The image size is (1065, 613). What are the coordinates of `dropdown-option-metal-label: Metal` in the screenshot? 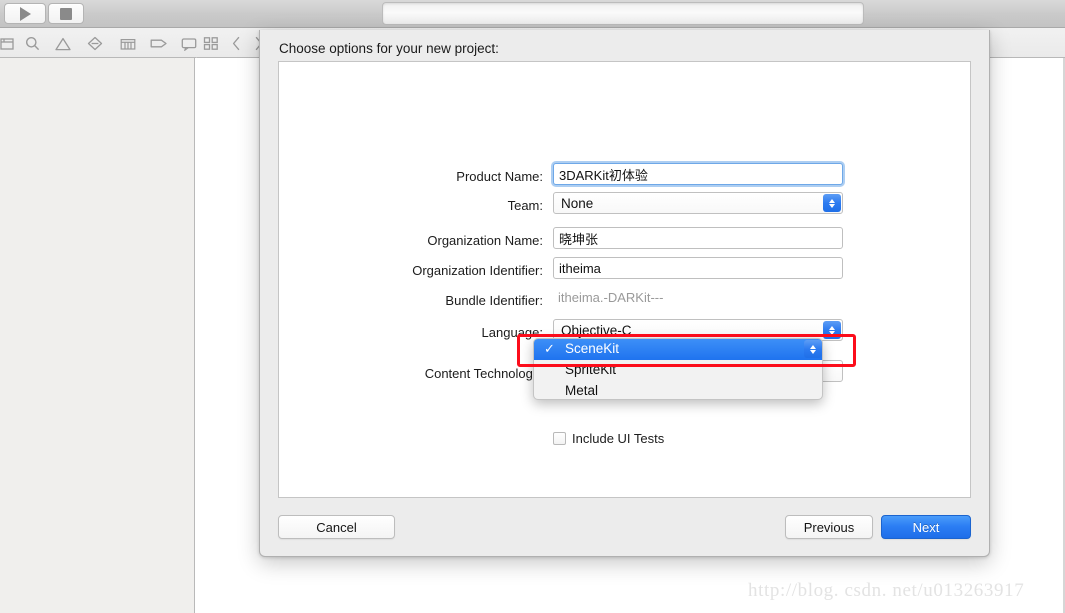 It's located at (582, 390).